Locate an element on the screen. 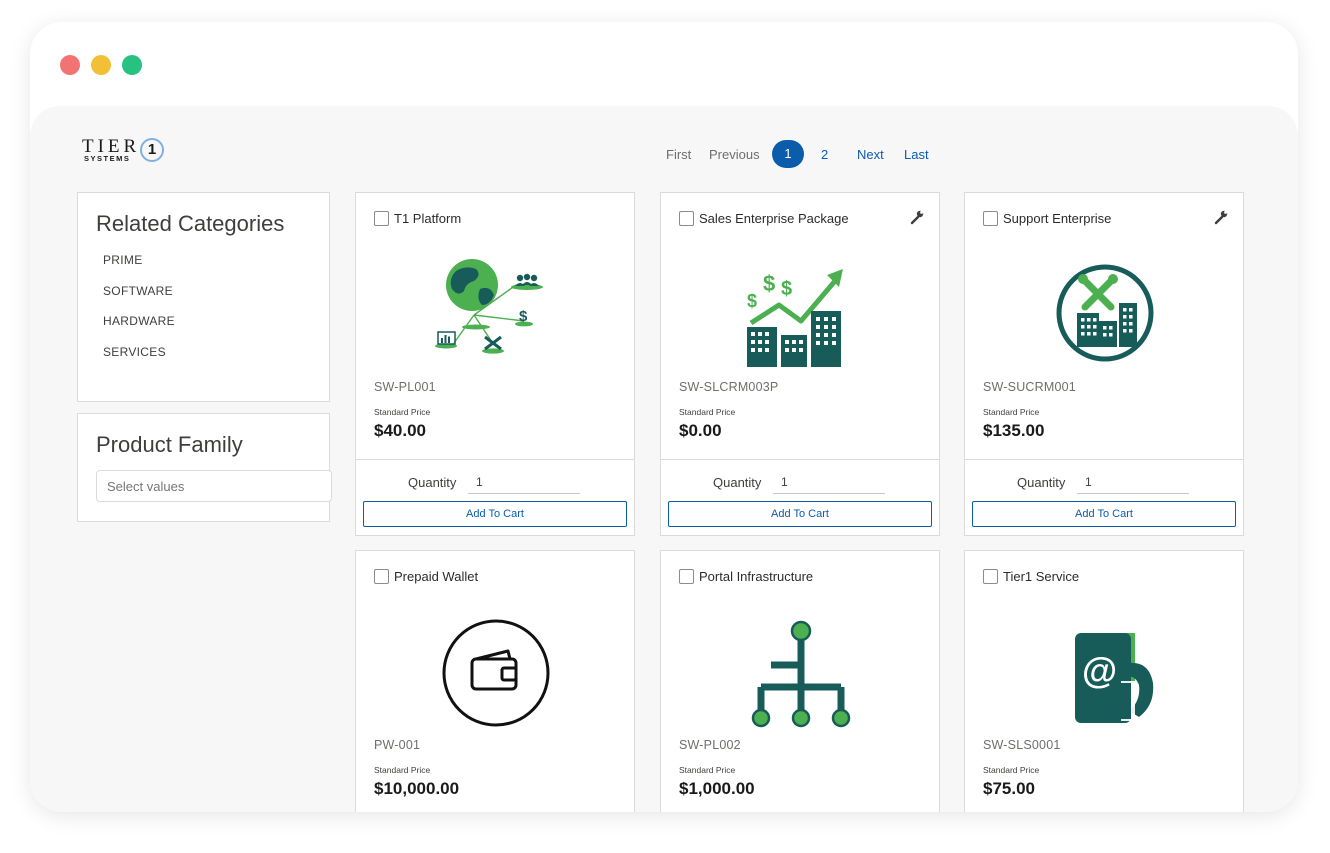 This screenshot has width=1330, height=853. pagination-previous: Previous is located at coordinates (734, 154).